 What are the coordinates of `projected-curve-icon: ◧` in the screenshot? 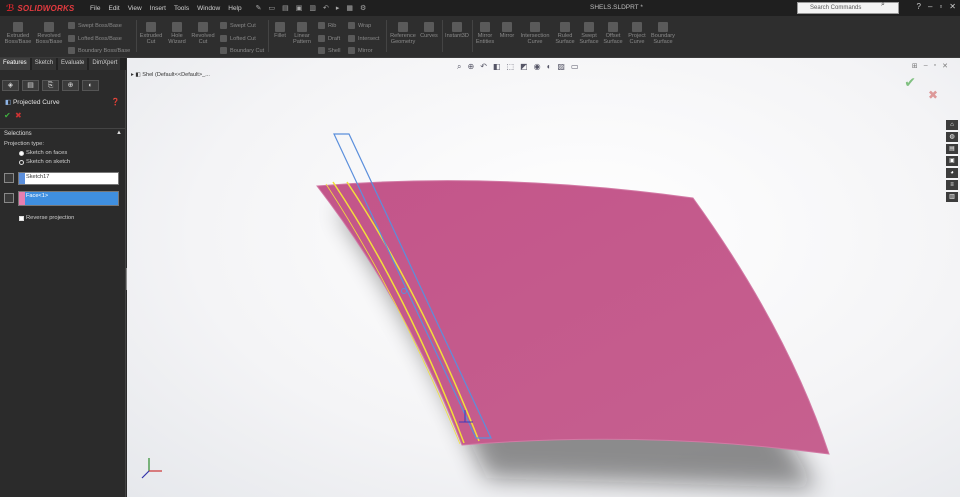 It's located at (8, 102).